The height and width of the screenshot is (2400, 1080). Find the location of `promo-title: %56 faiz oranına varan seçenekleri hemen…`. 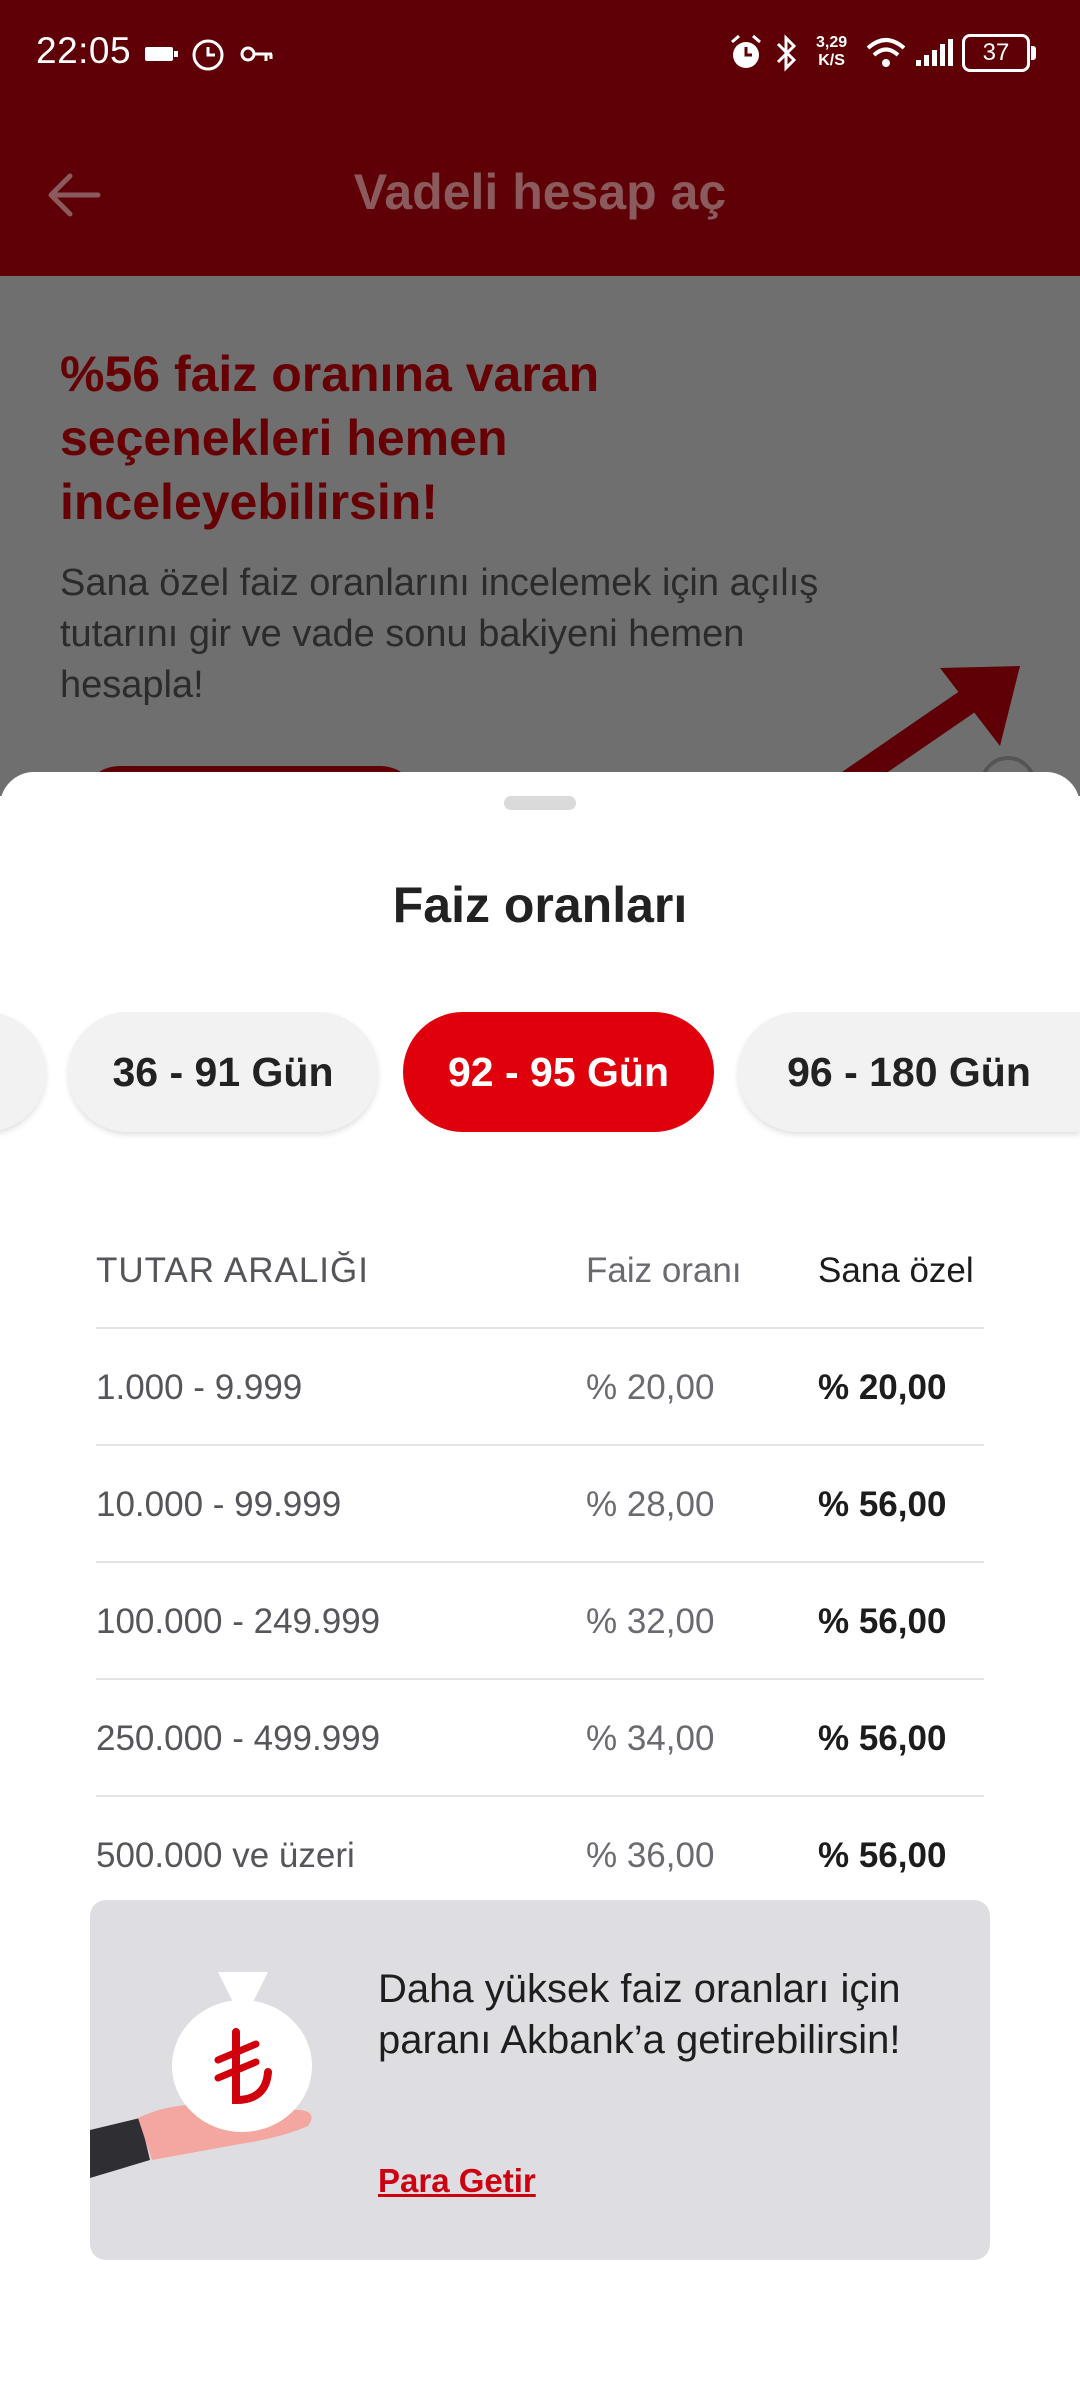

promo-title: %56 faiz oranına varan seçenekleri hemen… is located at coordinates (330, 438).